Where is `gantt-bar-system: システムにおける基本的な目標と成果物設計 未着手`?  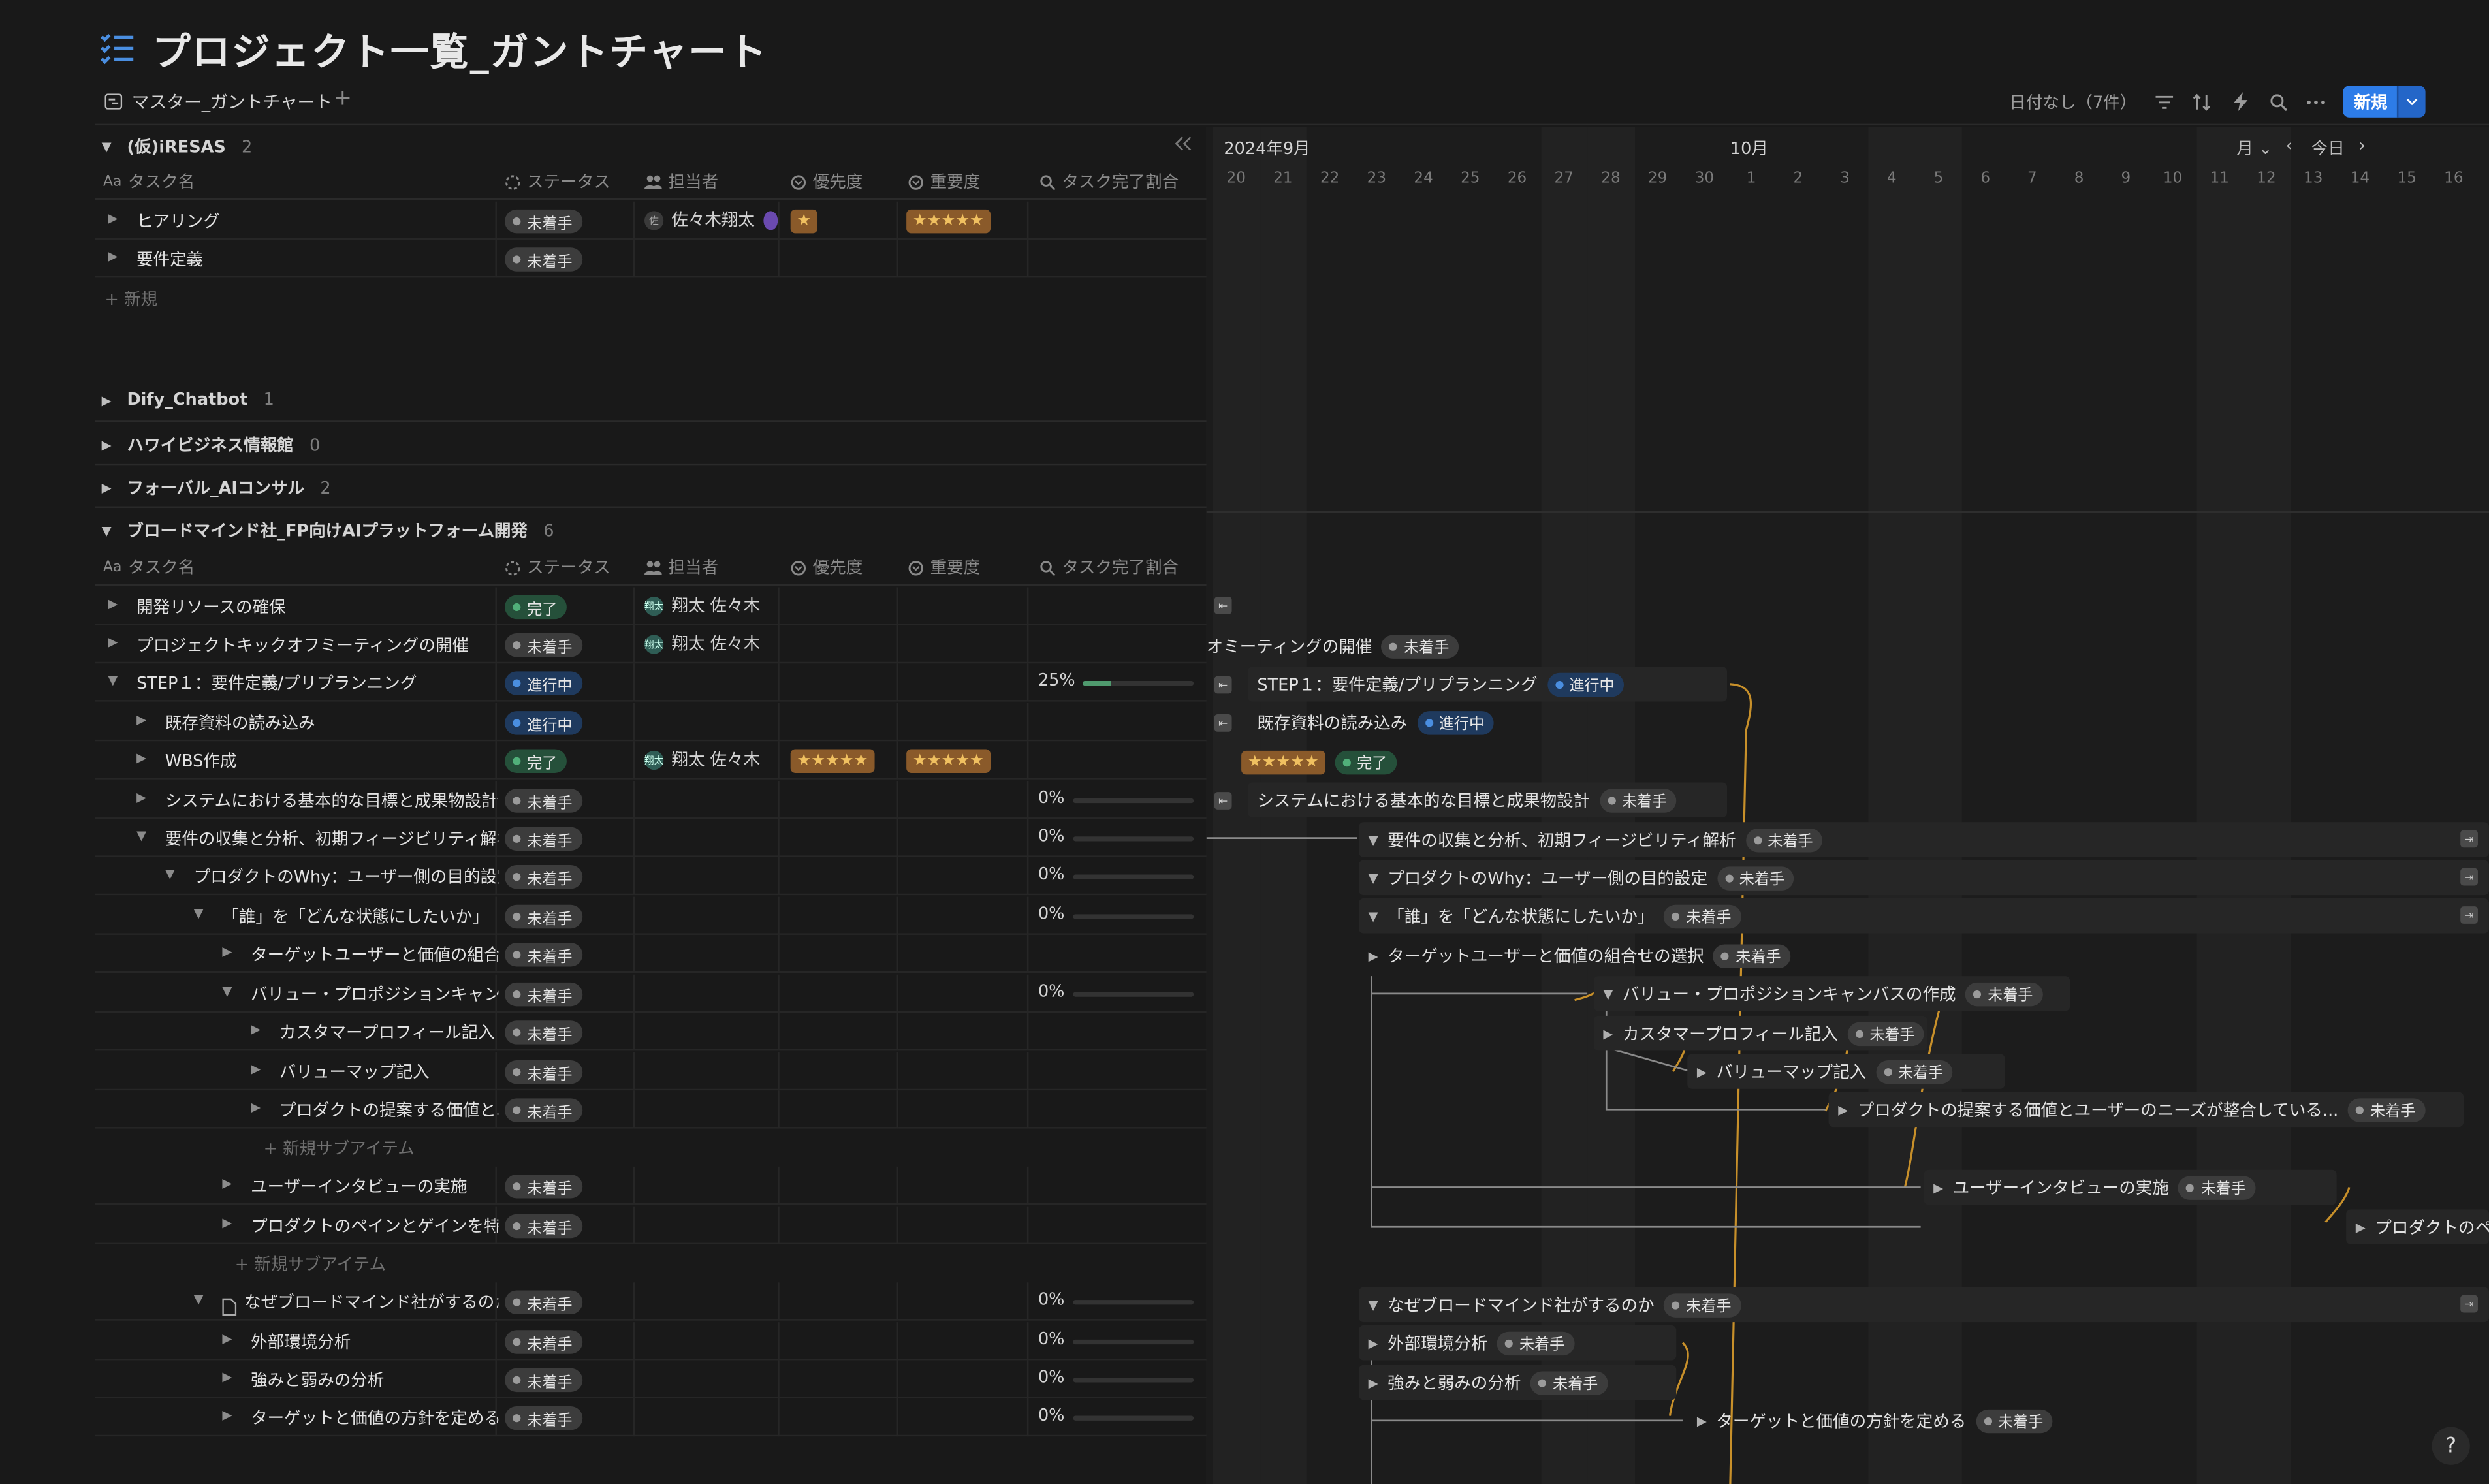
gantt-bar-system: システムにおける基本的な目標と成果物設計 未着手 is located at coordinates (1487, 800).